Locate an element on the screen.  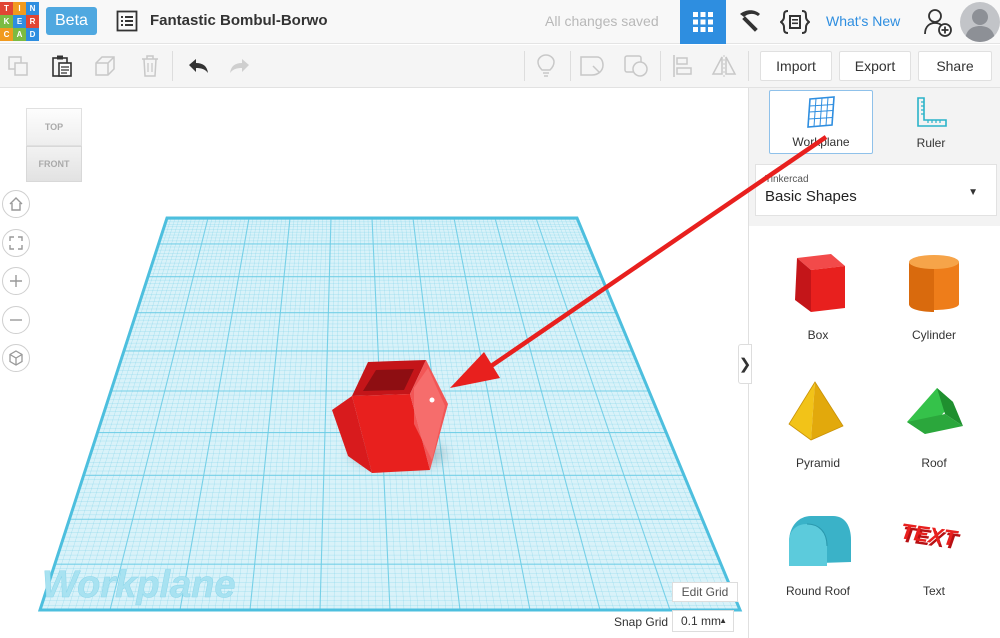
redo-icon is located at coordinates (239, 66).